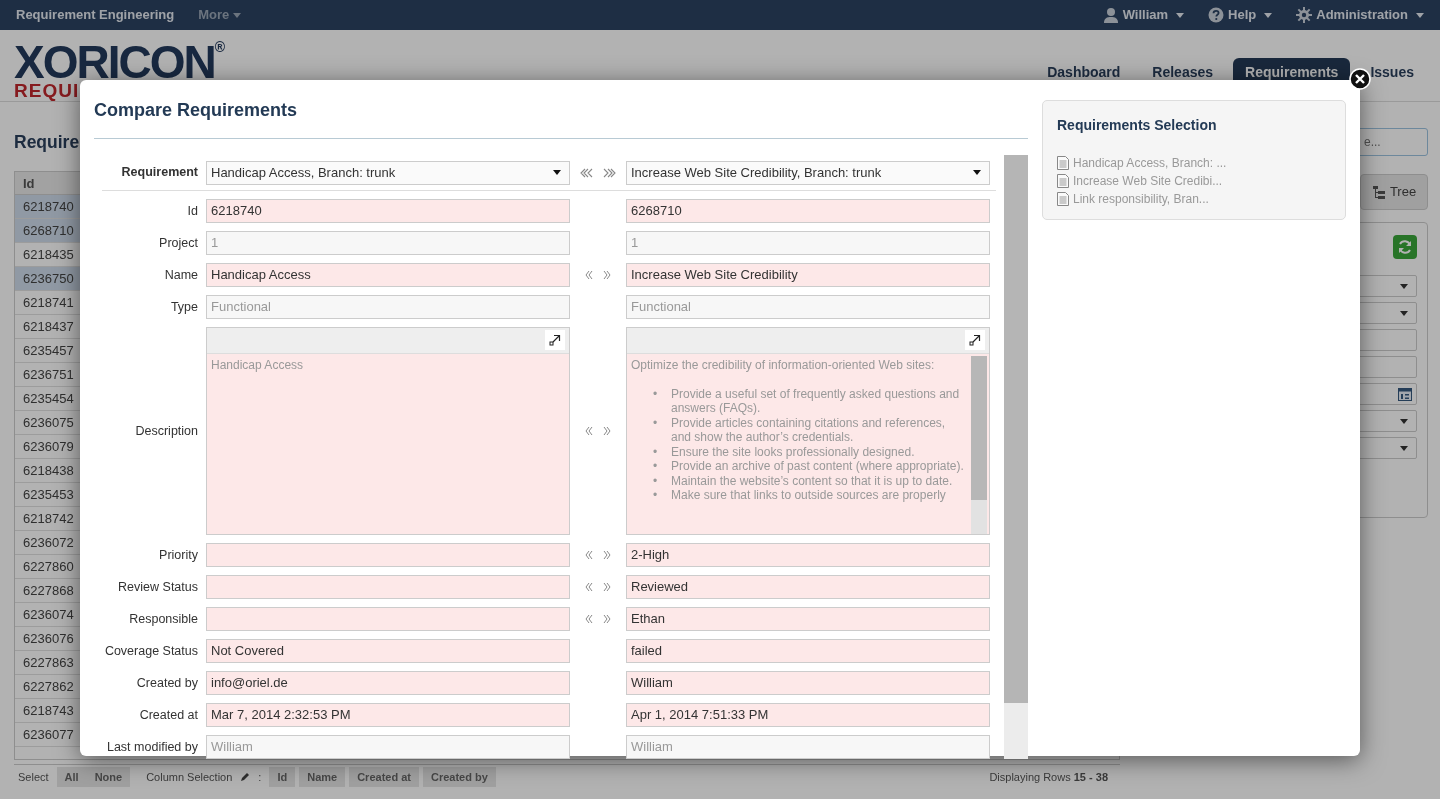 The height and width of the screenshot is (799, 1440). What do you see at coordinates (388, 715) in the screenshot?
I see `input-field: Mar 7, 2014 2:32:53 PM` at bounding box center [388, 715].